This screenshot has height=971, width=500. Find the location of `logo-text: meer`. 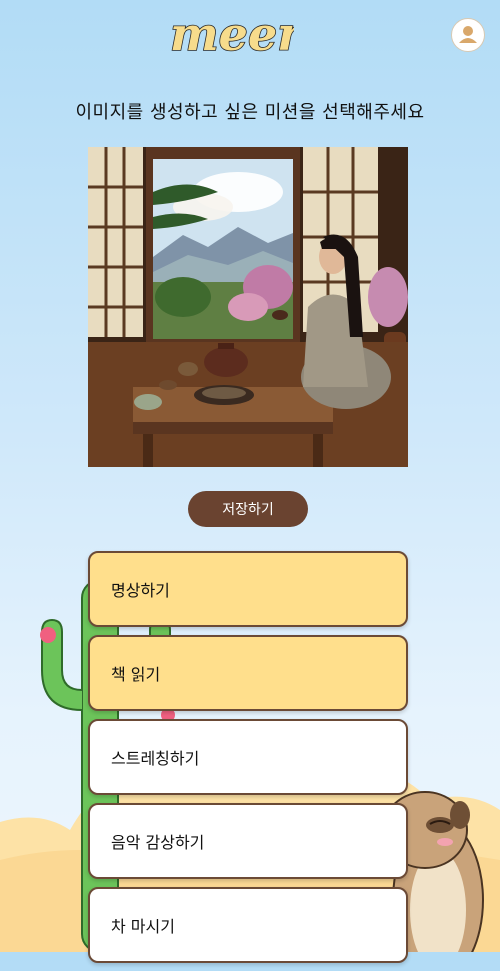

logo-text: meer is located at coordinates (232, 35).